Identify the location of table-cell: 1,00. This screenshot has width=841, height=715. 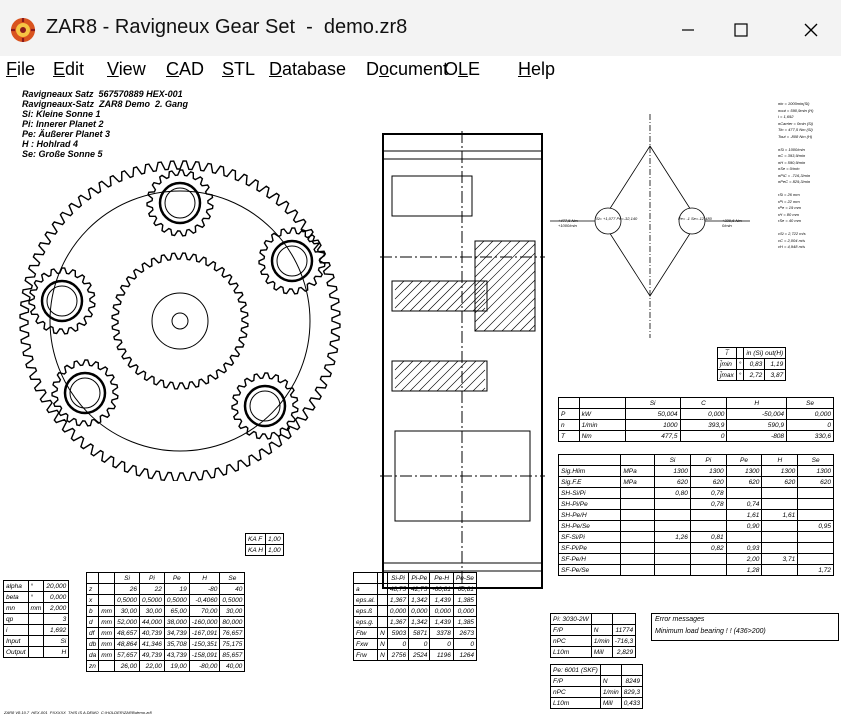
(274, 539).